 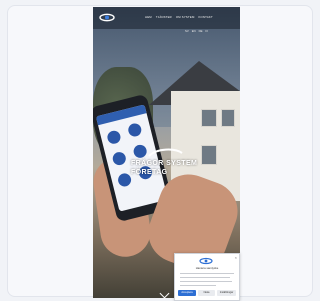 What do you see at coordinates (148, 17) in the screenshot?
I see `nav-item-home: HEM` at bounding box center [148, 17].